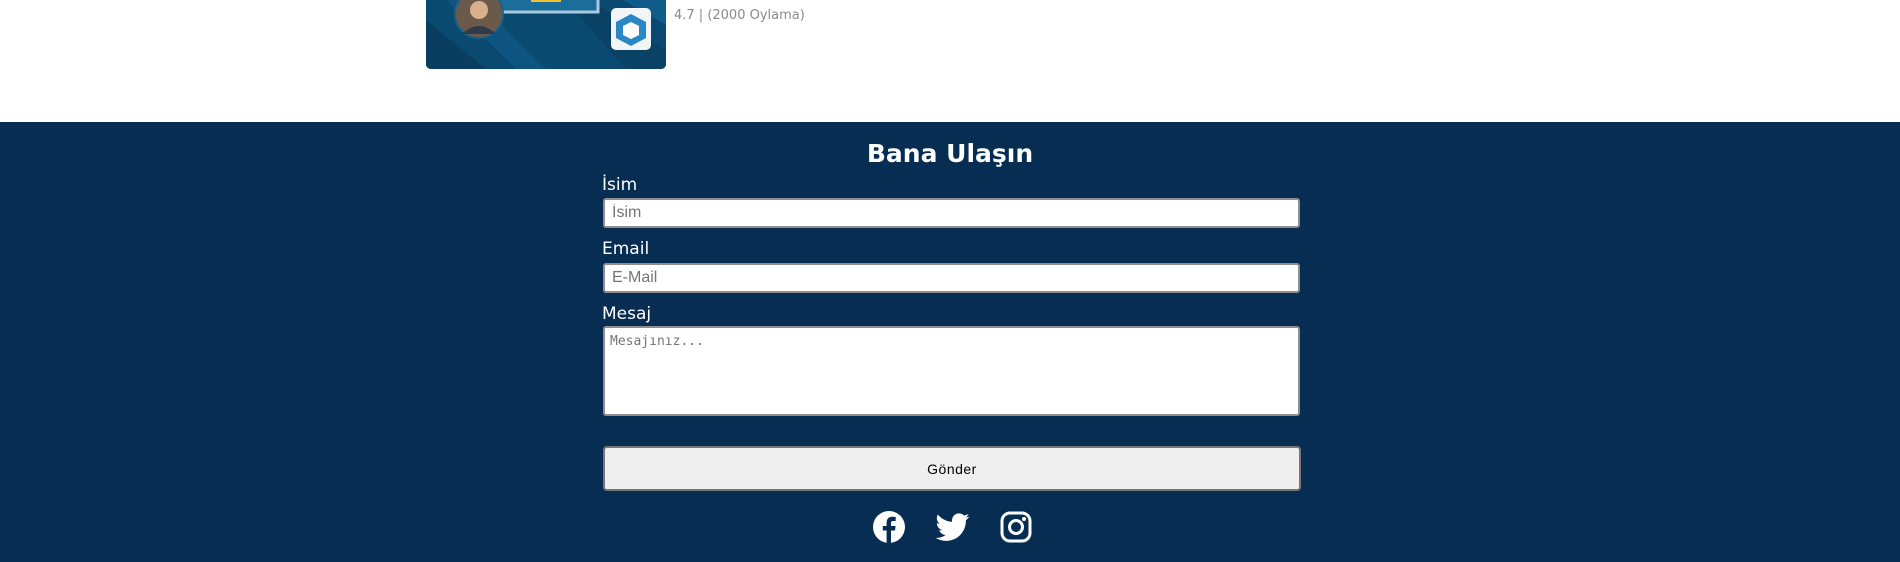 This screenshot has height=562, width=1900. I want to click on submit-button: Gönder, so click(952, 468).